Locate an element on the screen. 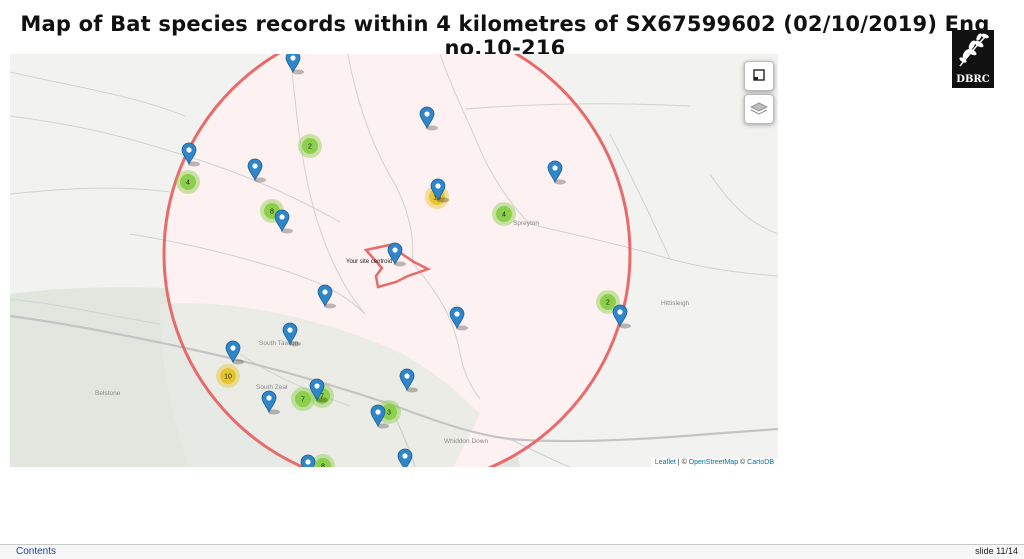 Image resolution: width=1024 pixels, height=559 pixels. openstreetmap-link: OpenStreetMap is located at coordinates (713, 462).